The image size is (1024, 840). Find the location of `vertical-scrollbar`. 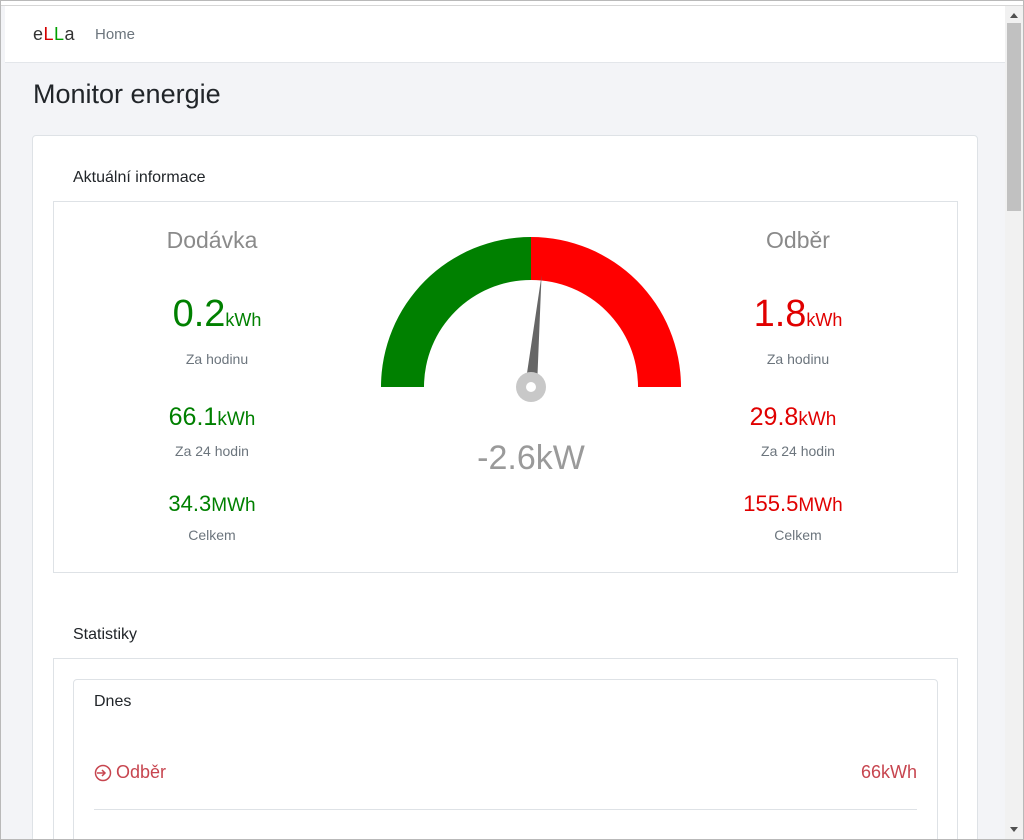

vertical-scrollbar is located at coordinates (1014, 422).